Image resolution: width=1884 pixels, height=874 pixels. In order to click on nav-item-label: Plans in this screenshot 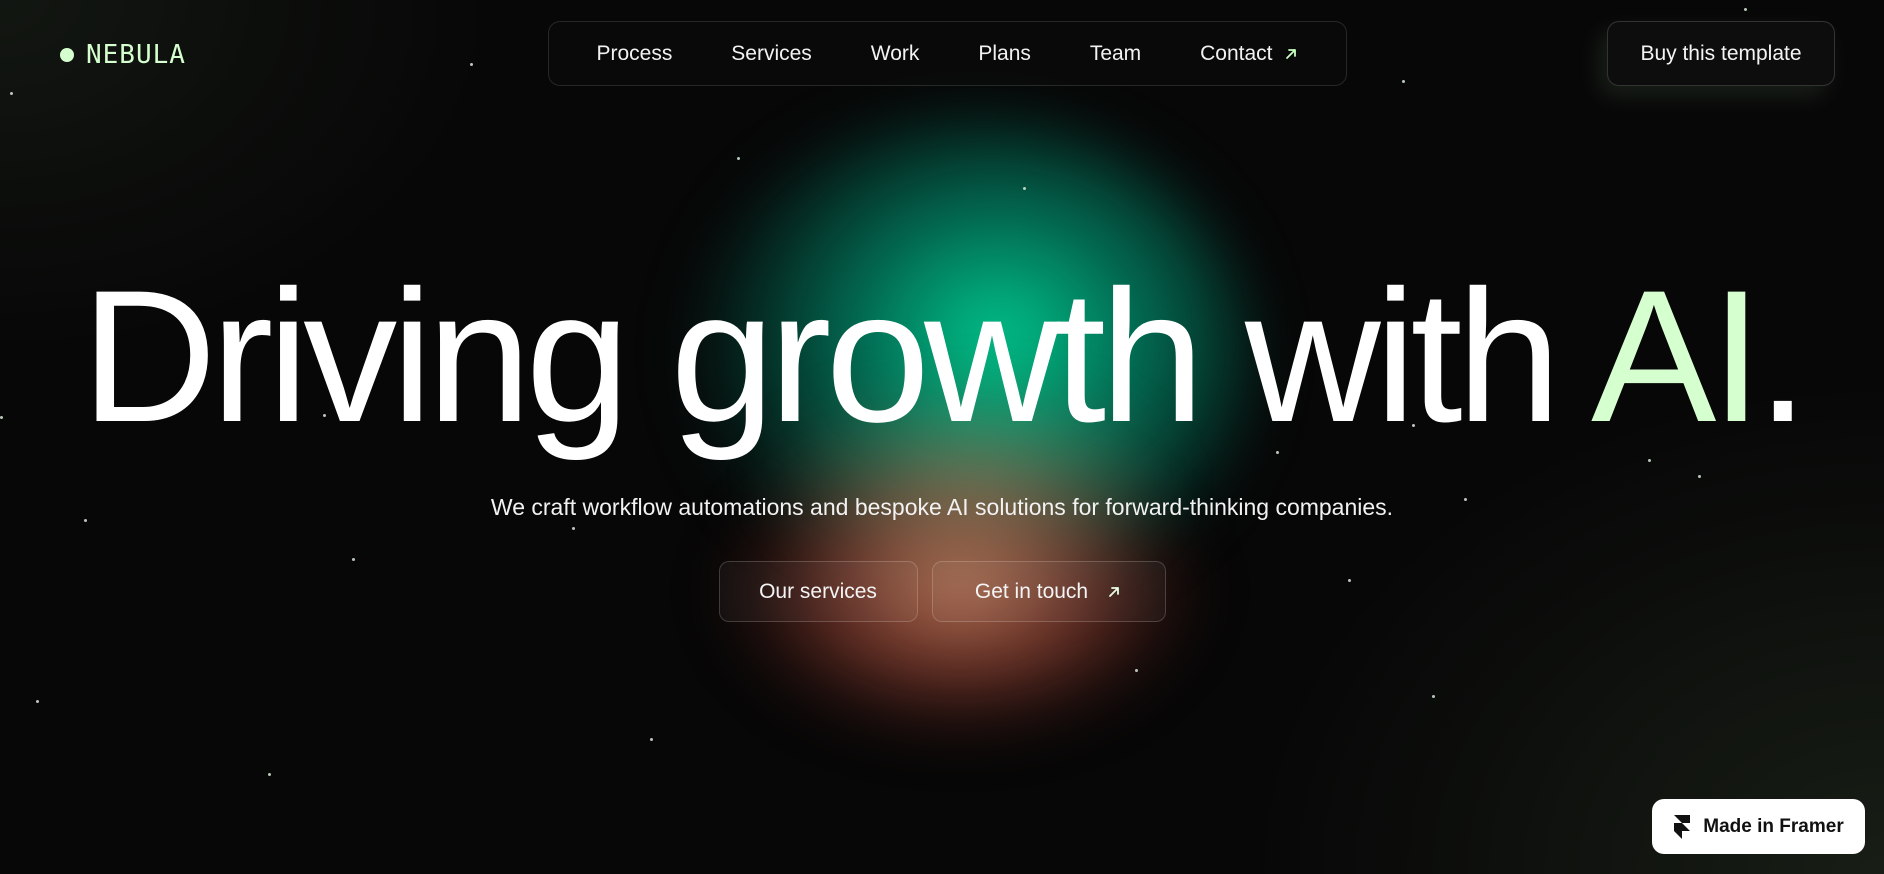, I will do `click(1004, 53)`.